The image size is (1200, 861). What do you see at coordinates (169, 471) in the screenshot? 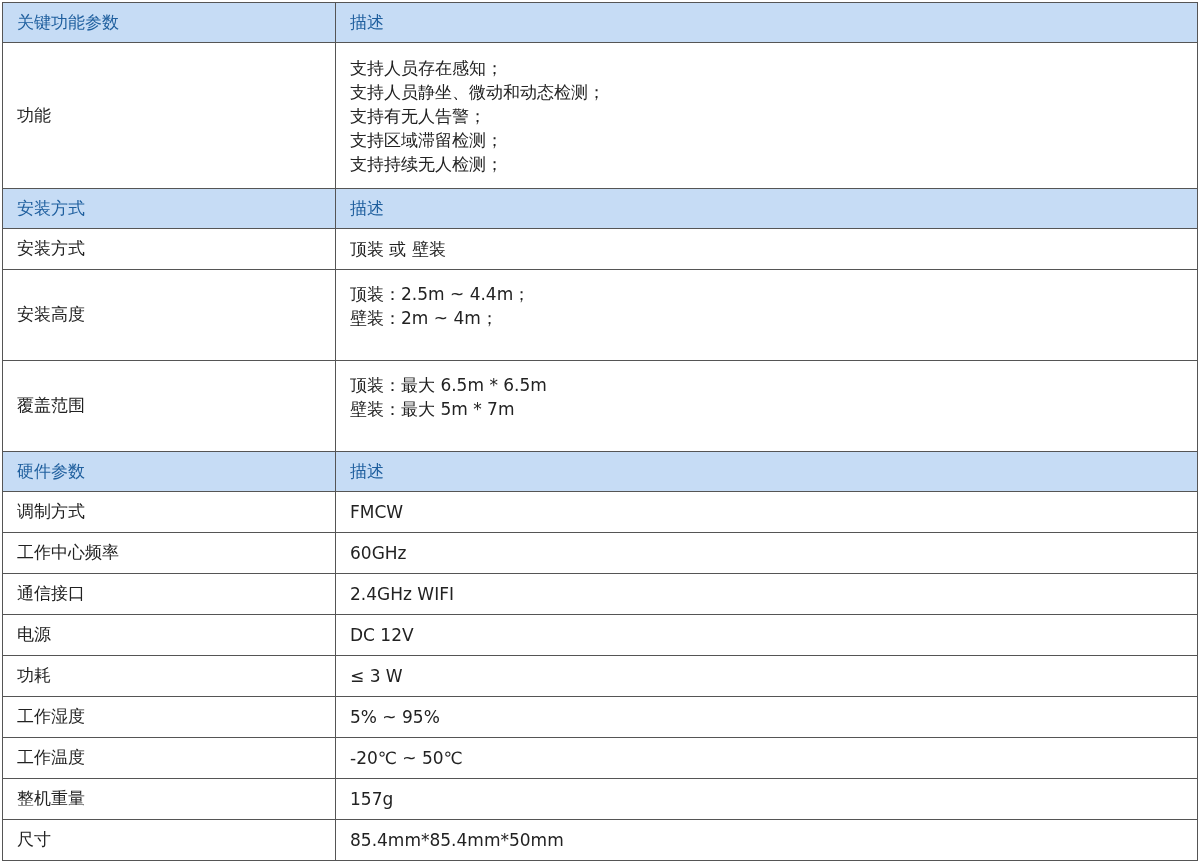
I see `column-header: 硬件参数` at bounding box center [169, 471].